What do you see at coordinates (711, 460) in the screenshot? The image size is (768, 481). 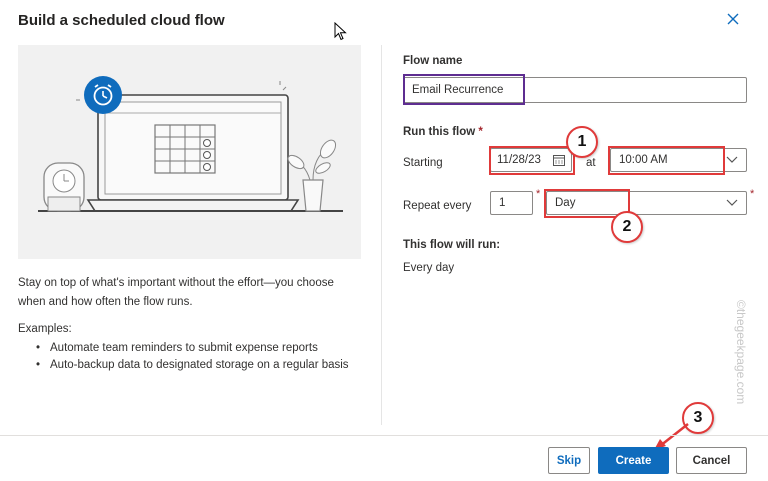 I see `cancel-button: Cancel` at bounding box center [711, 460].